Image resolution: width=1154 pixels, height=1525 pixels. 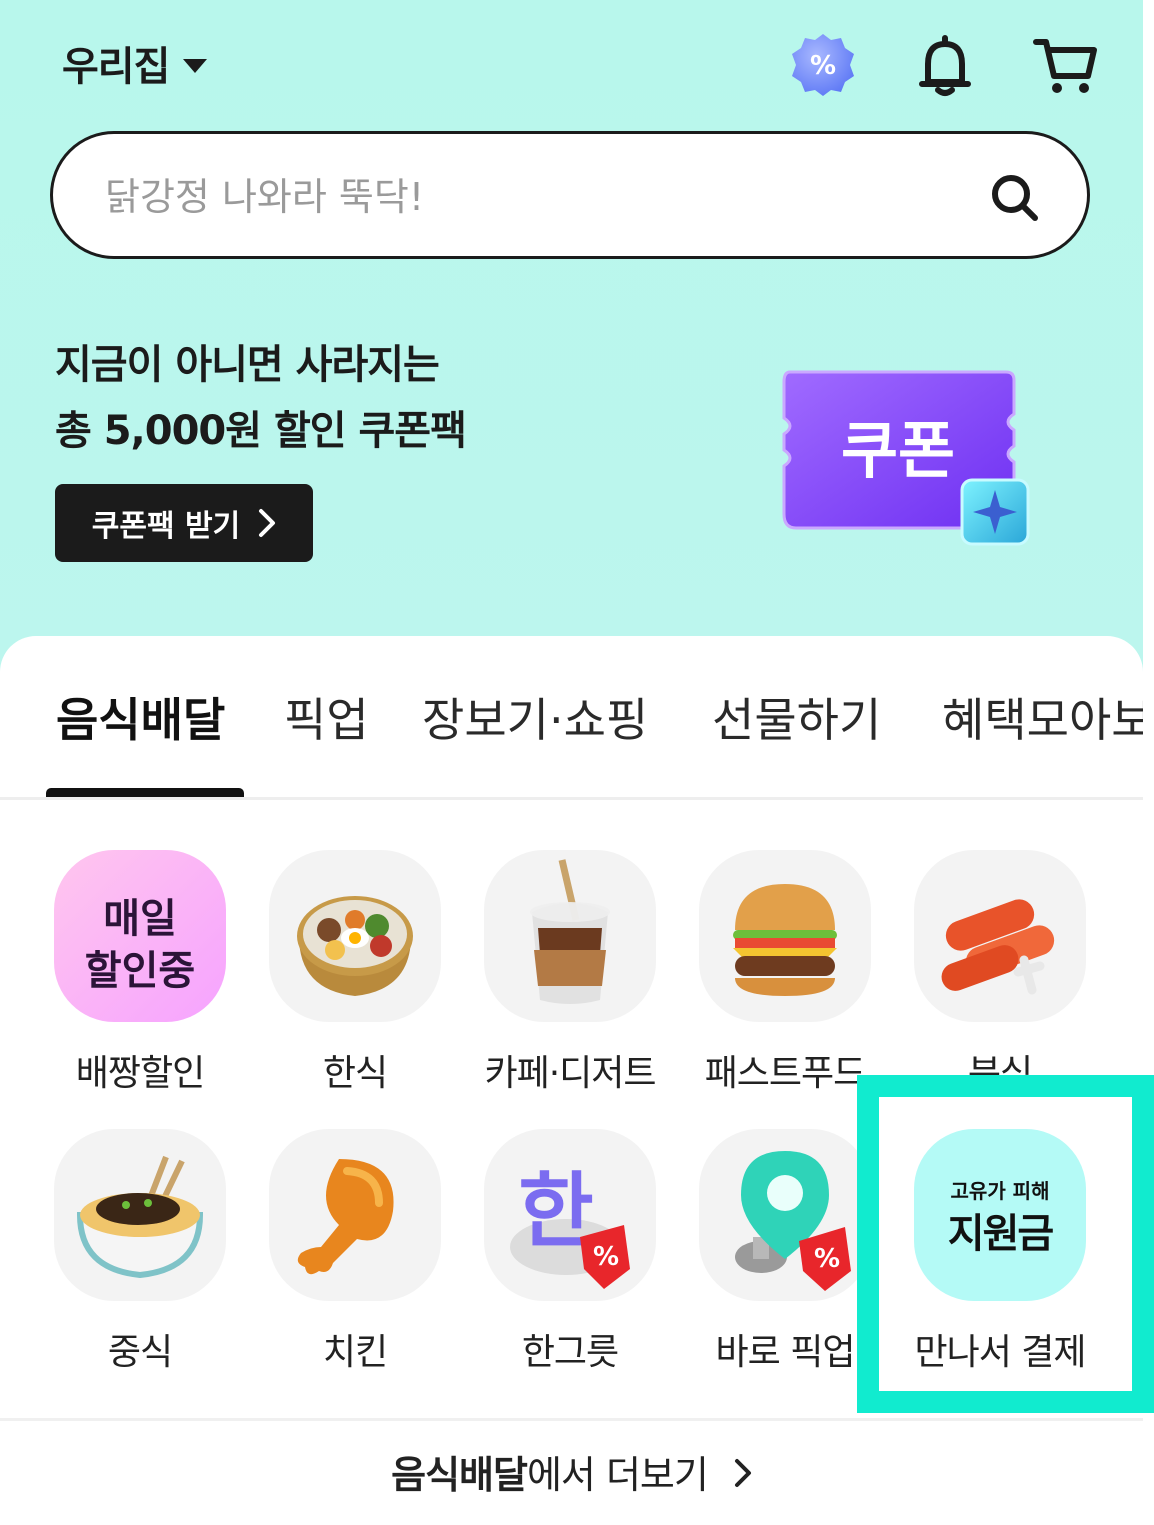 I want to click on more-link-rest: 에서 더보기, so click(x=617, y=1475).